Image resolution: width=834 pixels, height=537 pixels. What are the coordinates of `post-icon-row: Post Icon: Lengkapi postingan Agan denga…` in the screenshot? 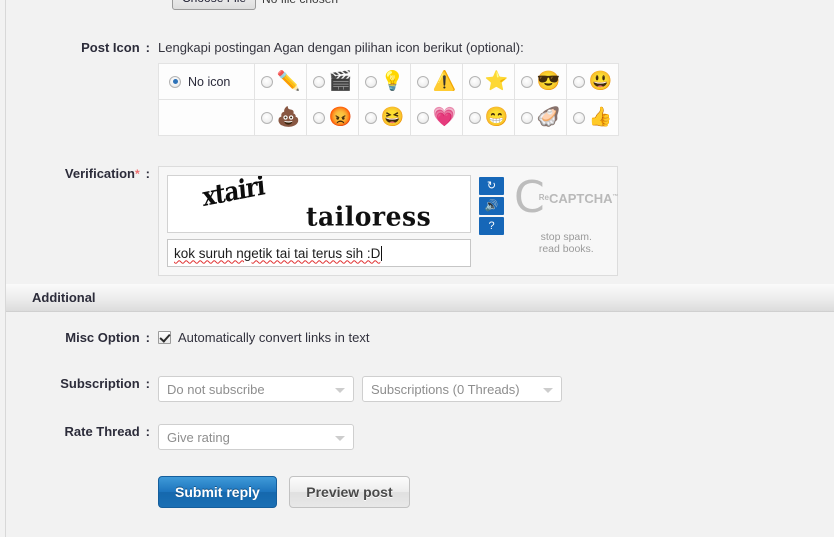 It's located at (309, 88).